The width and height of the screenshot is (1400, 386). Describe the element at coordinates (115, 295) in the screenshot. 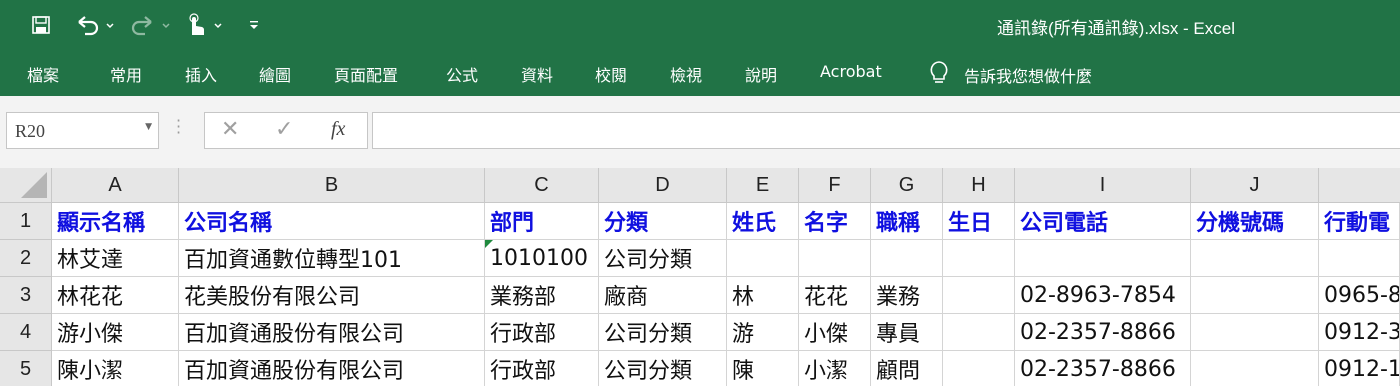

I see `cell-a3: 林花花` at that location.